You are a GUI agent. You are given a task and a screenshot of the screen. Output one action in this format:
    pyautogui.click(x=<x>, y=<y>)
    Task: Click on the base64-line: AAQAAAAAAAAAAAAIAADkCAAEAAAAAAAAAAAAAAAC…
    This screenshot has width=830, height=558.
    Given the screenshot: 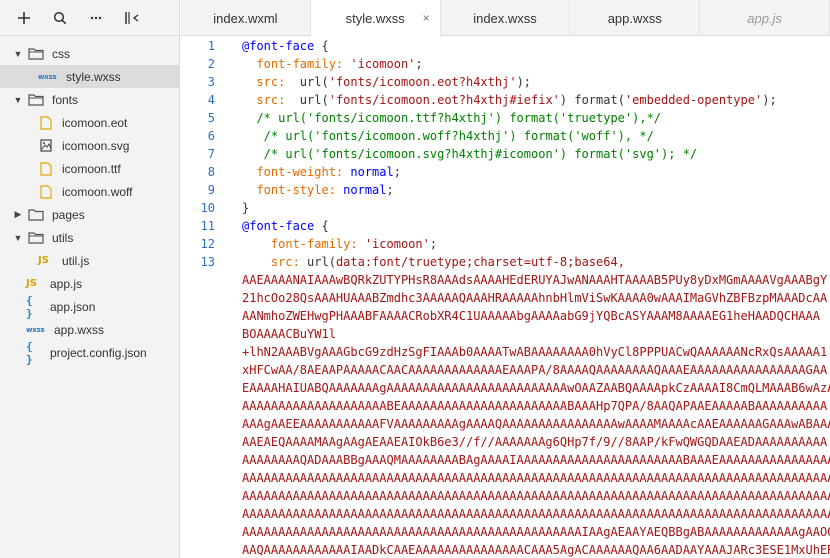 What is the action you would take?
    pyautogui.click(x=536, y=550)
    